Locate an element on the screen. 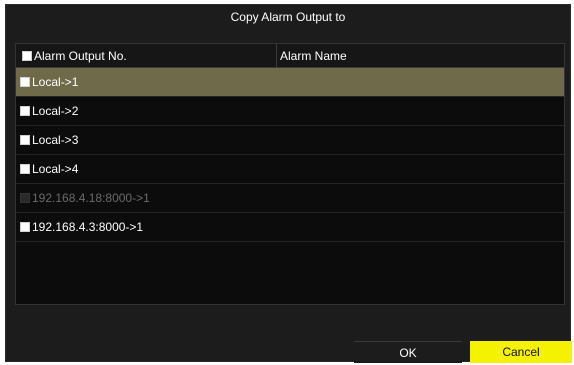 Image resolution: width=574 pixels, height=365 pixels. table-header: Alarm Output No. Alarm Name is located at coordinates (290, 56).